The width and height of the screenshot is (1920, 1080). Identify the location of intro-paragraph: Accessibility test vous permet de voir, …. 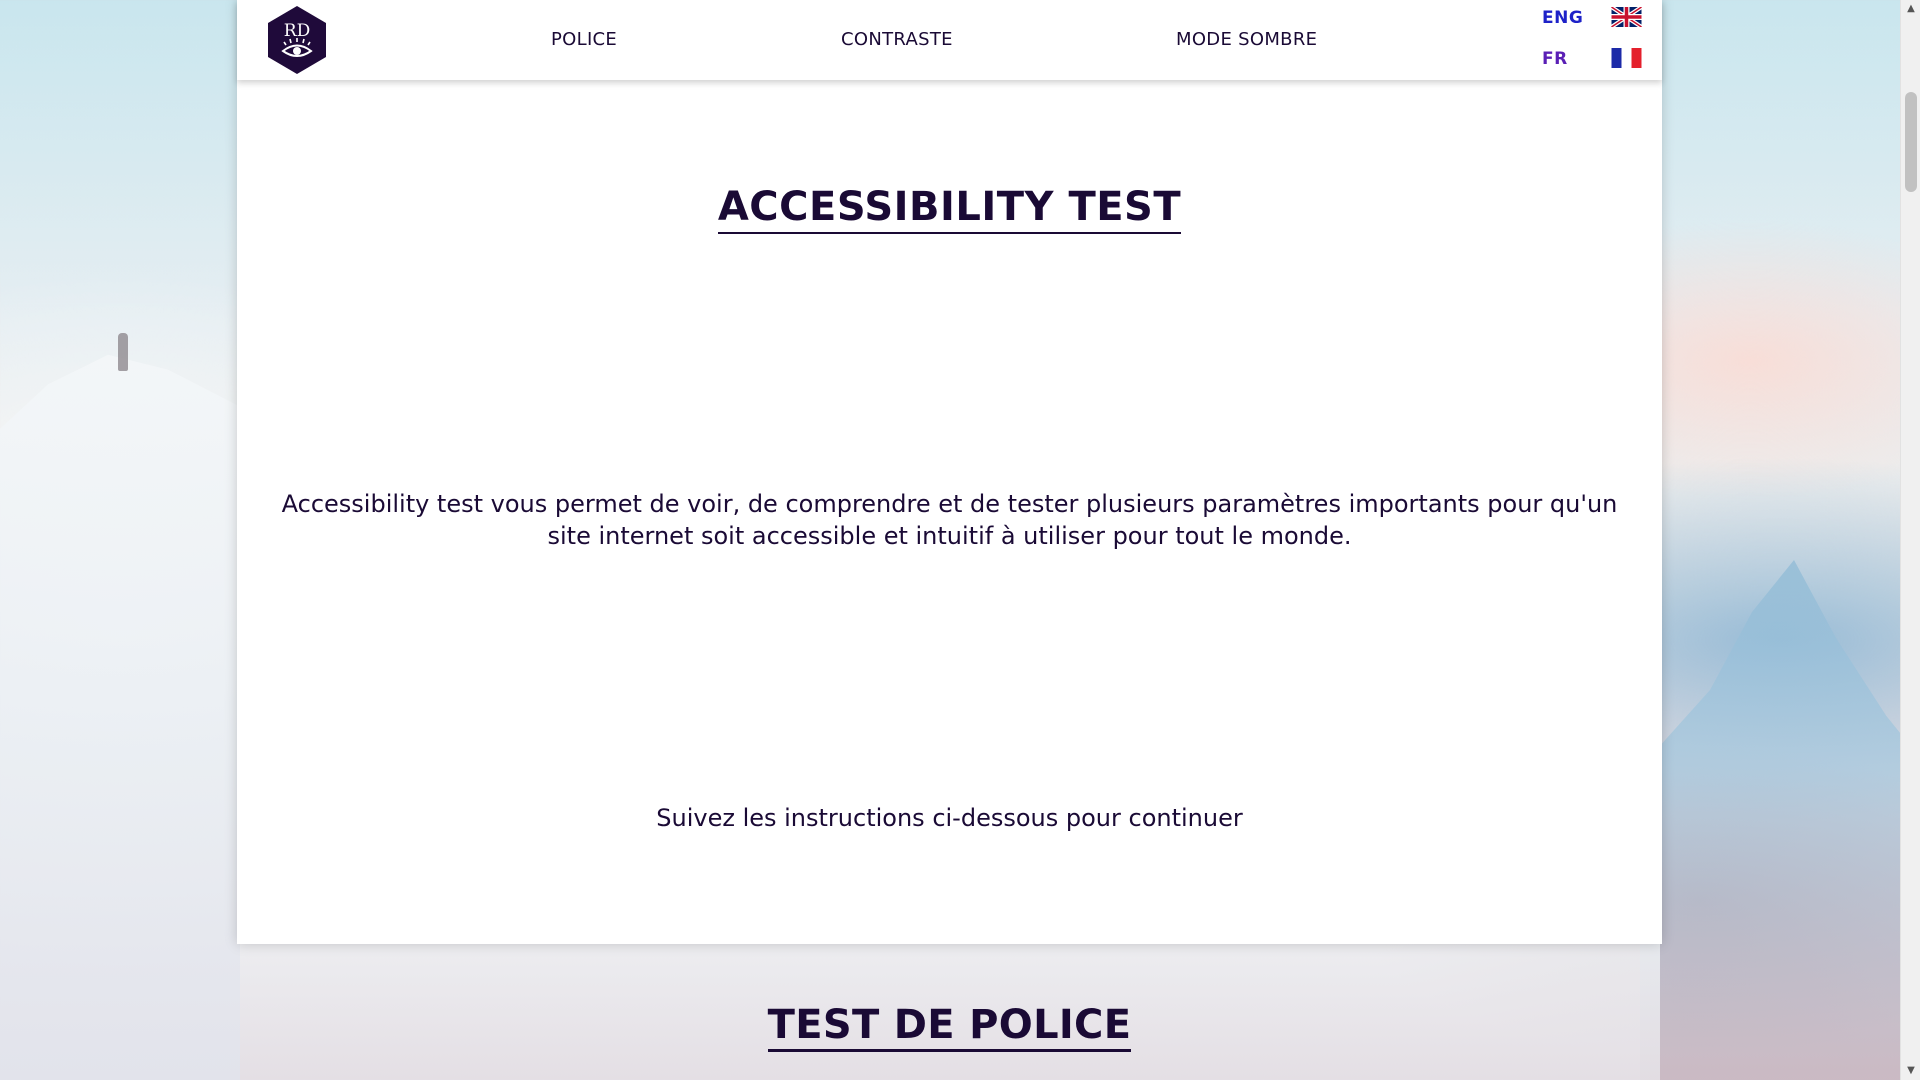
(949, 520).